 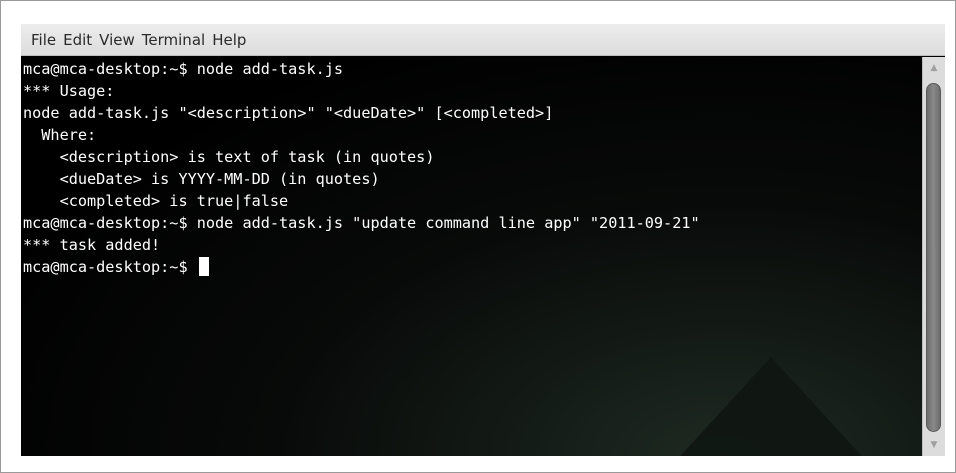 I want to click on vertical-scrollbar: ▲ ▼, so click(x=933, y=256).